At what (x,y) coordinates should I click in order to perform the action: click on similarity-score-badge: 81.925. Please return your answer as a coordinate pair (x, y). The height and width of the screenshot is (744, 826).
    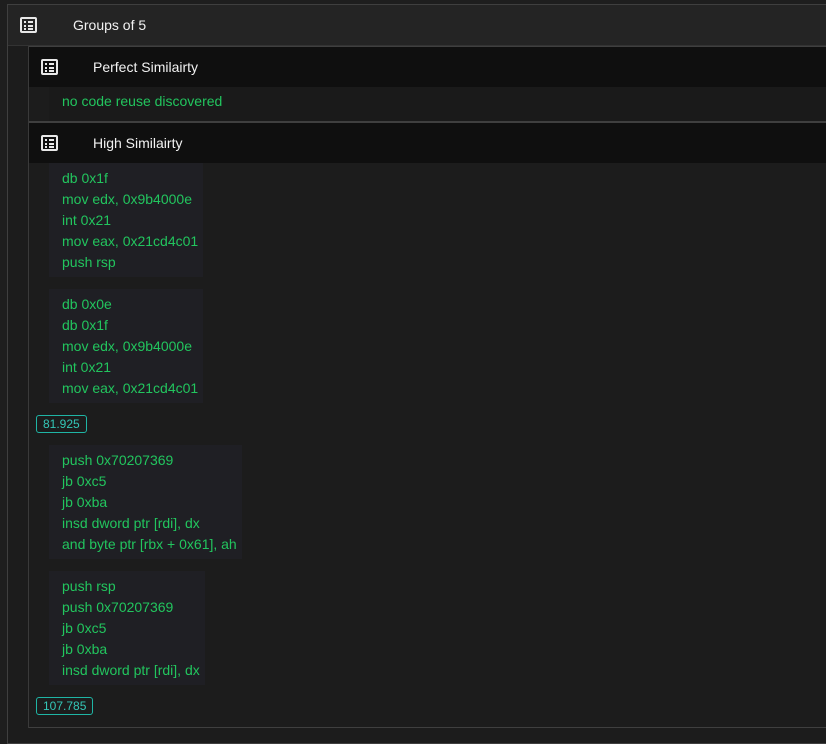
    Looking at the image, I should click on (61, 424).